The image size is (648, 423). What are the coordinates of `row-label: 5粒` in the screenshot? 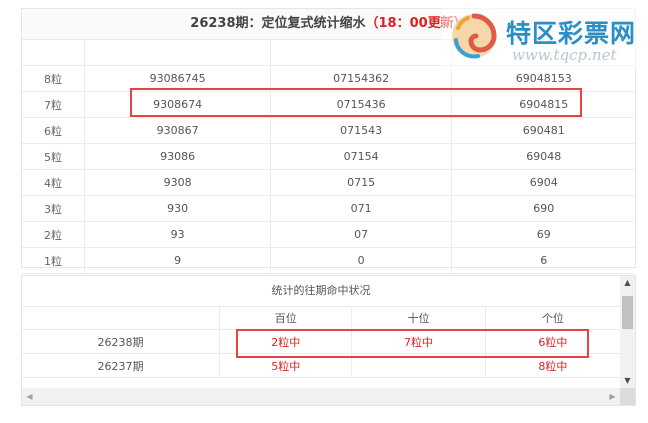 It's located at (54, 156).